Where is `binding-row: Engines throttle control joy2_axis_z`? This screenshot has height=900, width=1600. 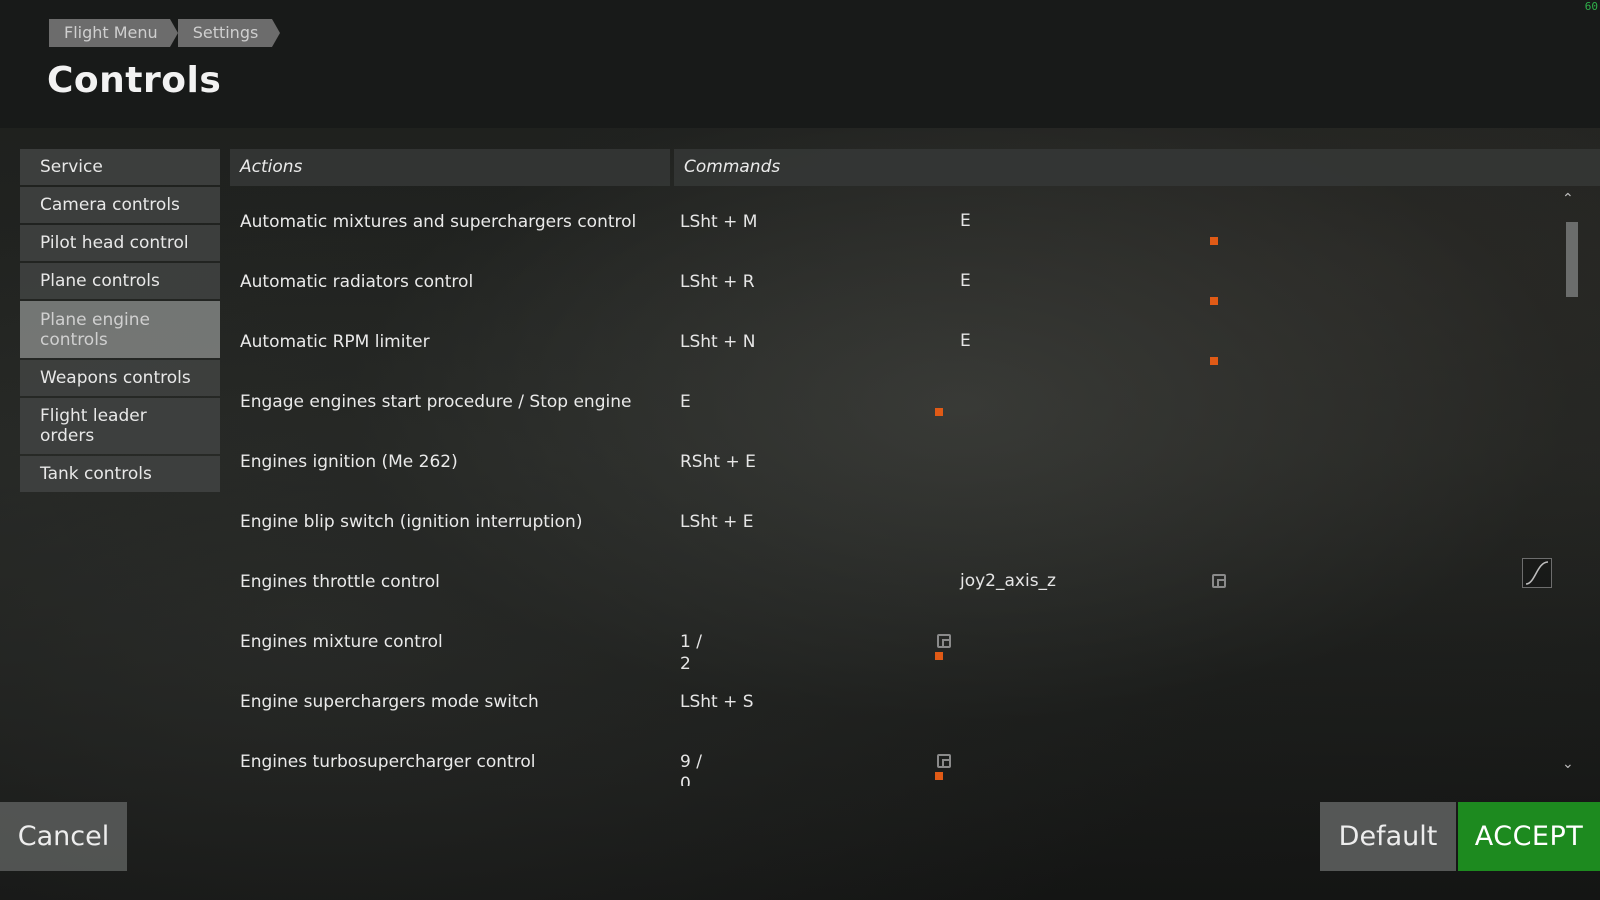 binding-row: Engines throttle control joy2_axis_z is located at coordinates (895, 580).